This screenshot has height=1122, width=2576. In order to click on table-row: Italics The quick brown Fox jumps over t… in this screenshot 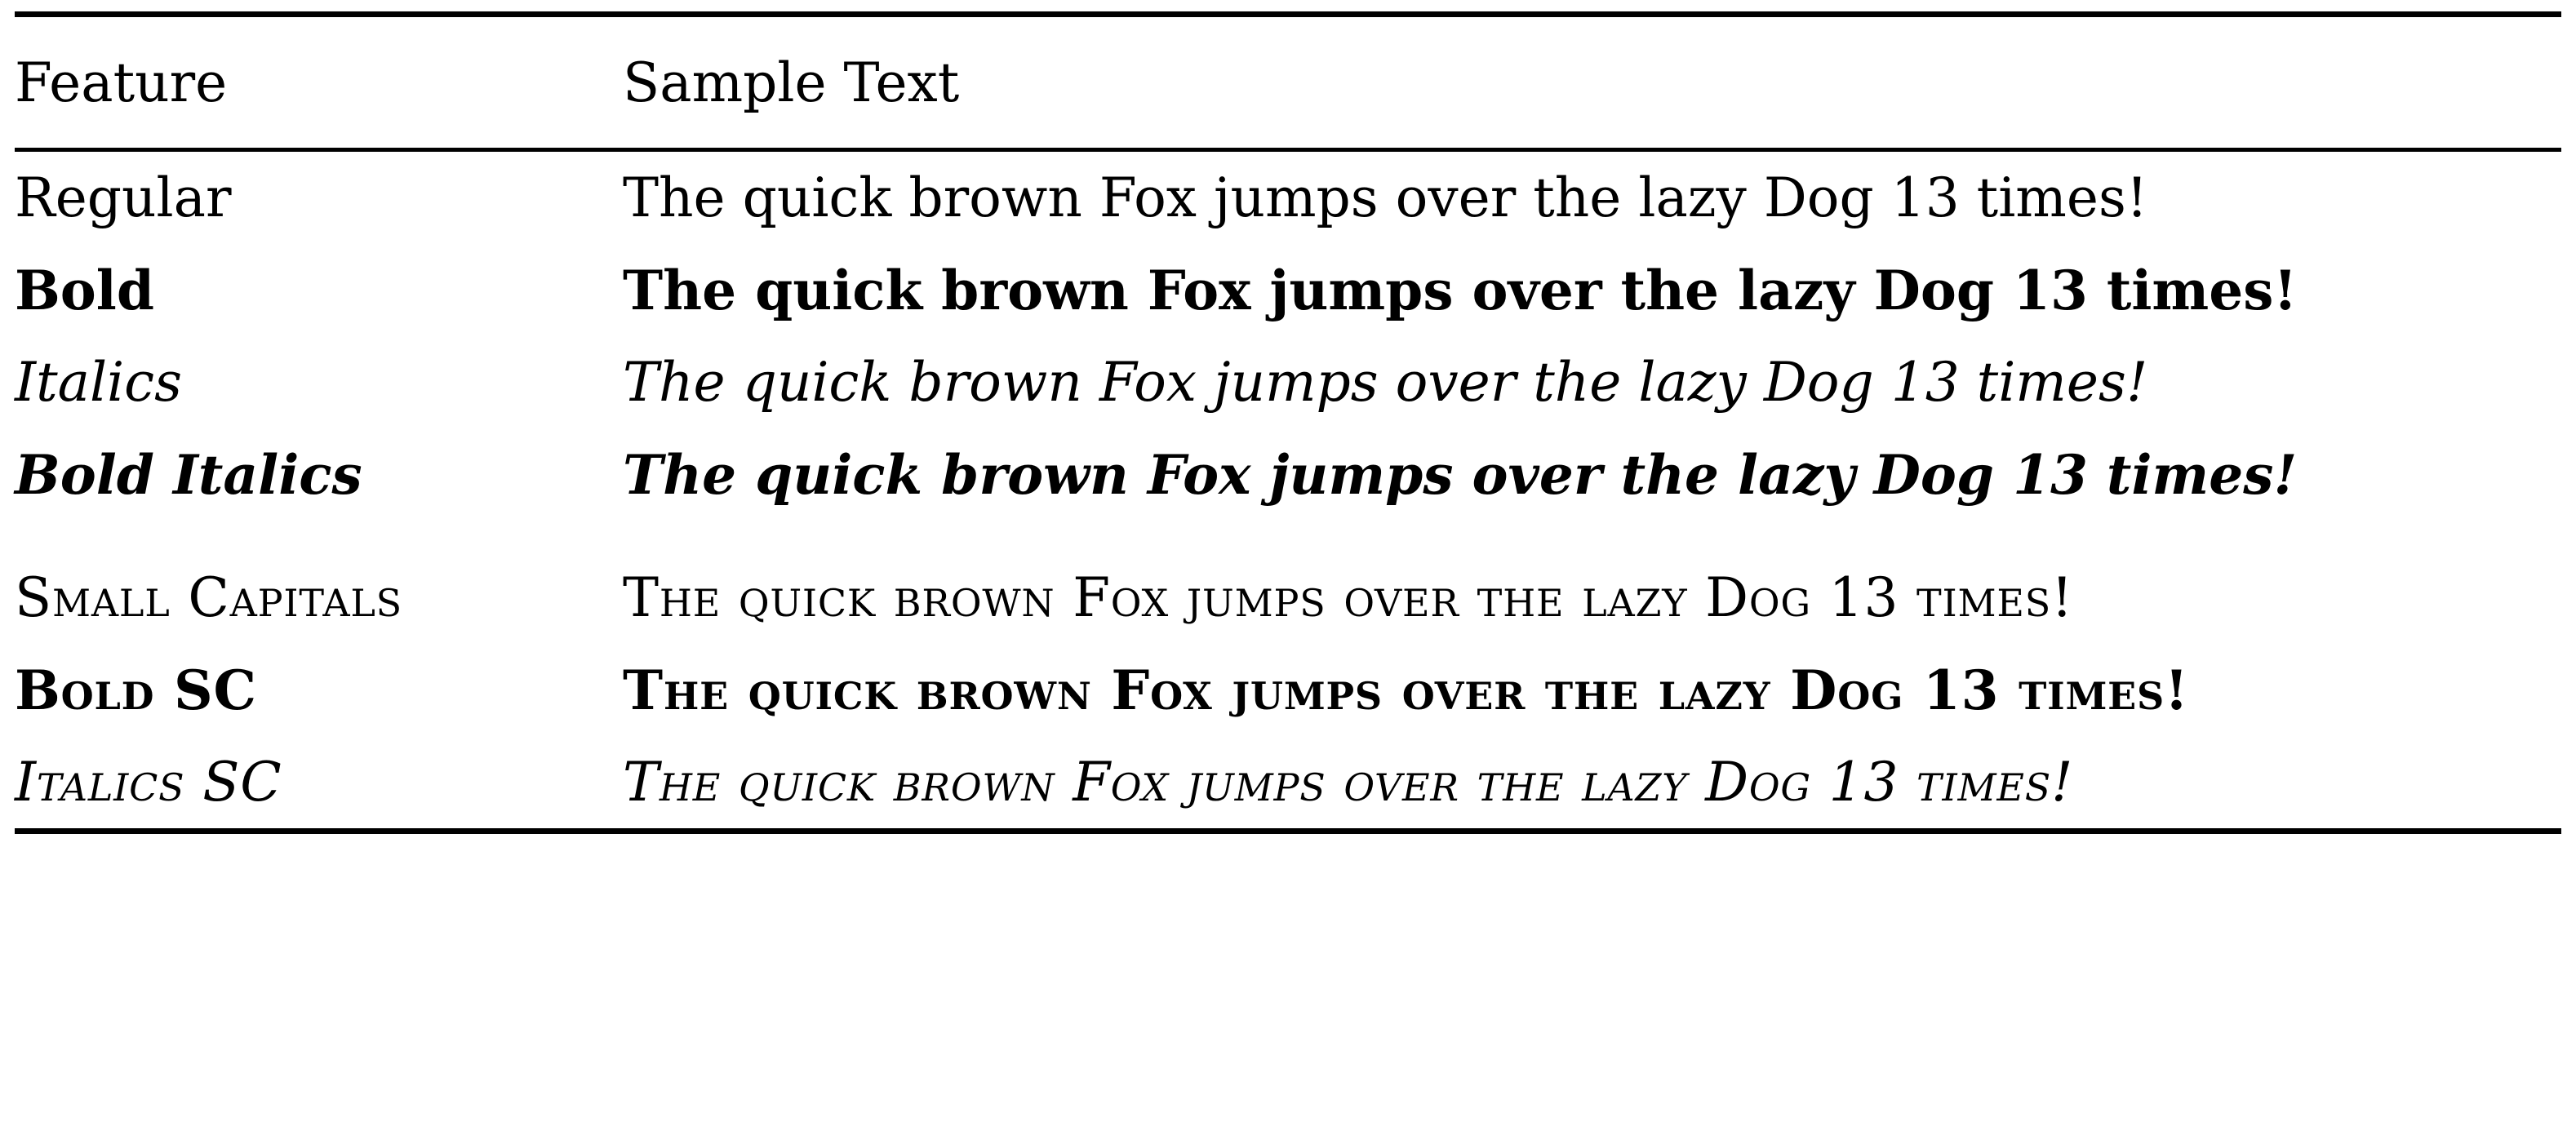, I will do `click(1288, 382)`.